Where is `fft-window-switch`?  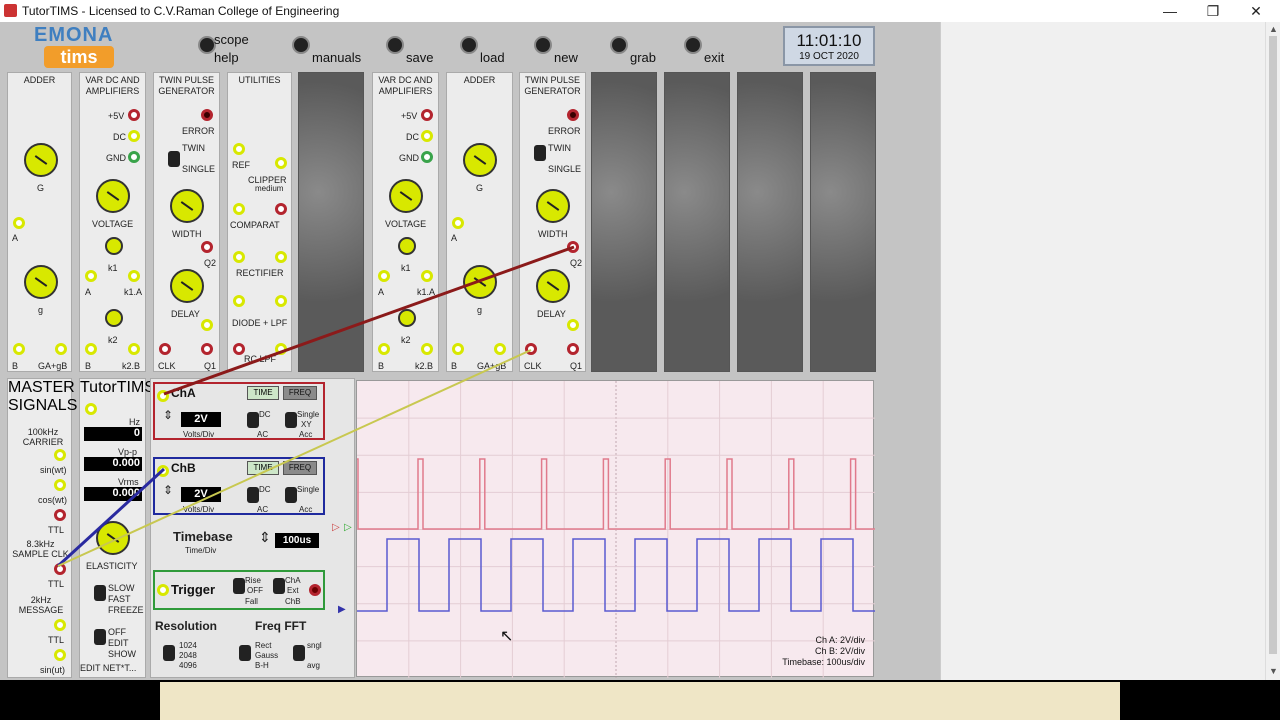
fft-window-switch is located at coordinates (245, 653).